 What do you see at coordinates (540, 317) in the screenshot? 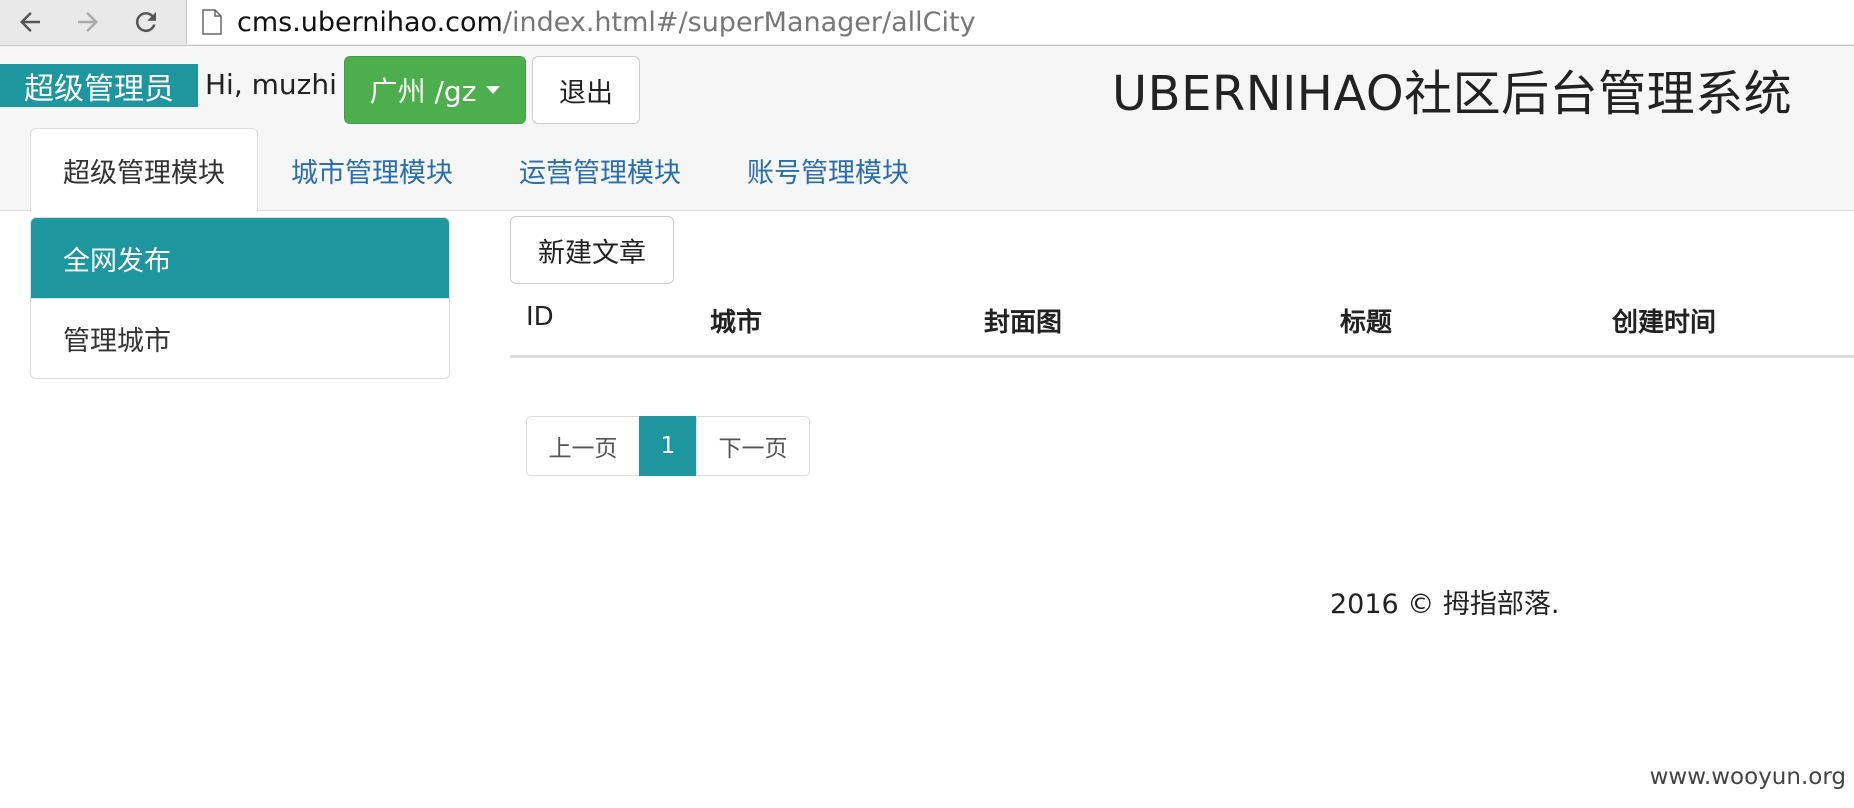
I see `column-header-id: ID` at bounding box center [540, 317].